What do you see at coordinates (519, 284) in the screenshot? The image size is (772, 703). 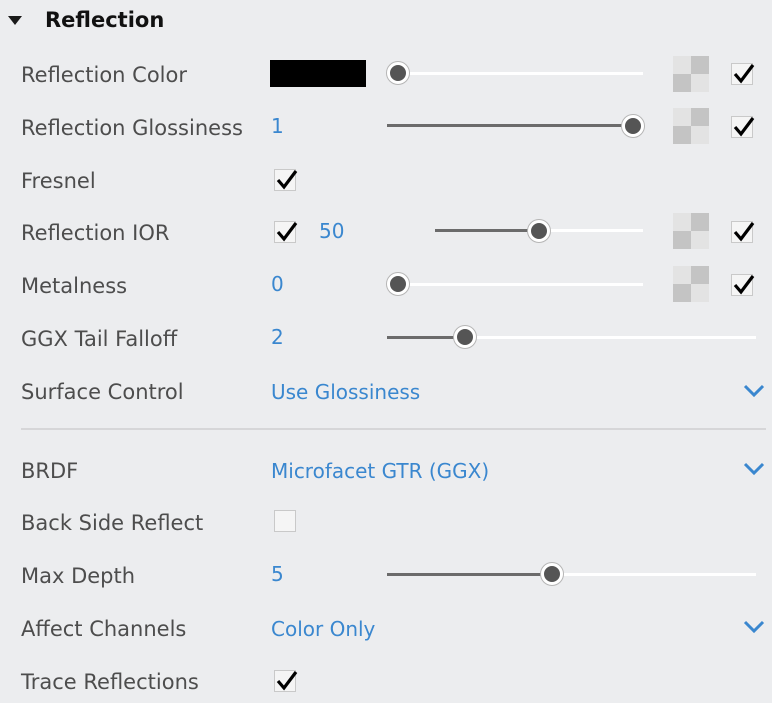 I see `metalness-slider-track` at bounding box center [519, 284].